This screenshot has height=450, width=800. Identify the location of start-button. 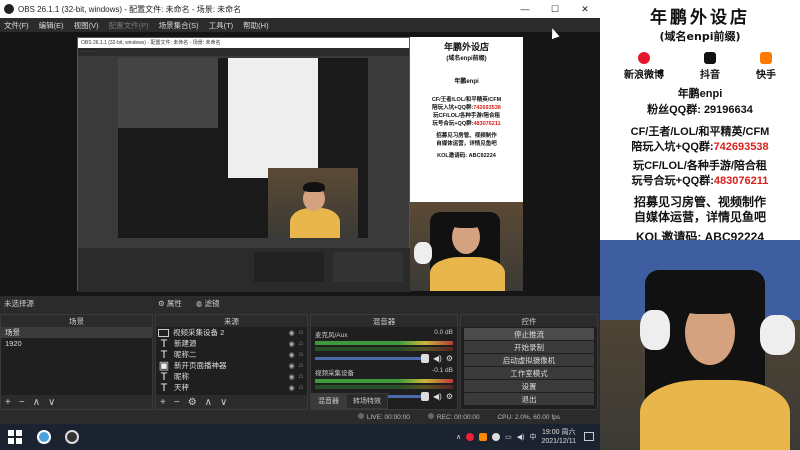
(15, 437).